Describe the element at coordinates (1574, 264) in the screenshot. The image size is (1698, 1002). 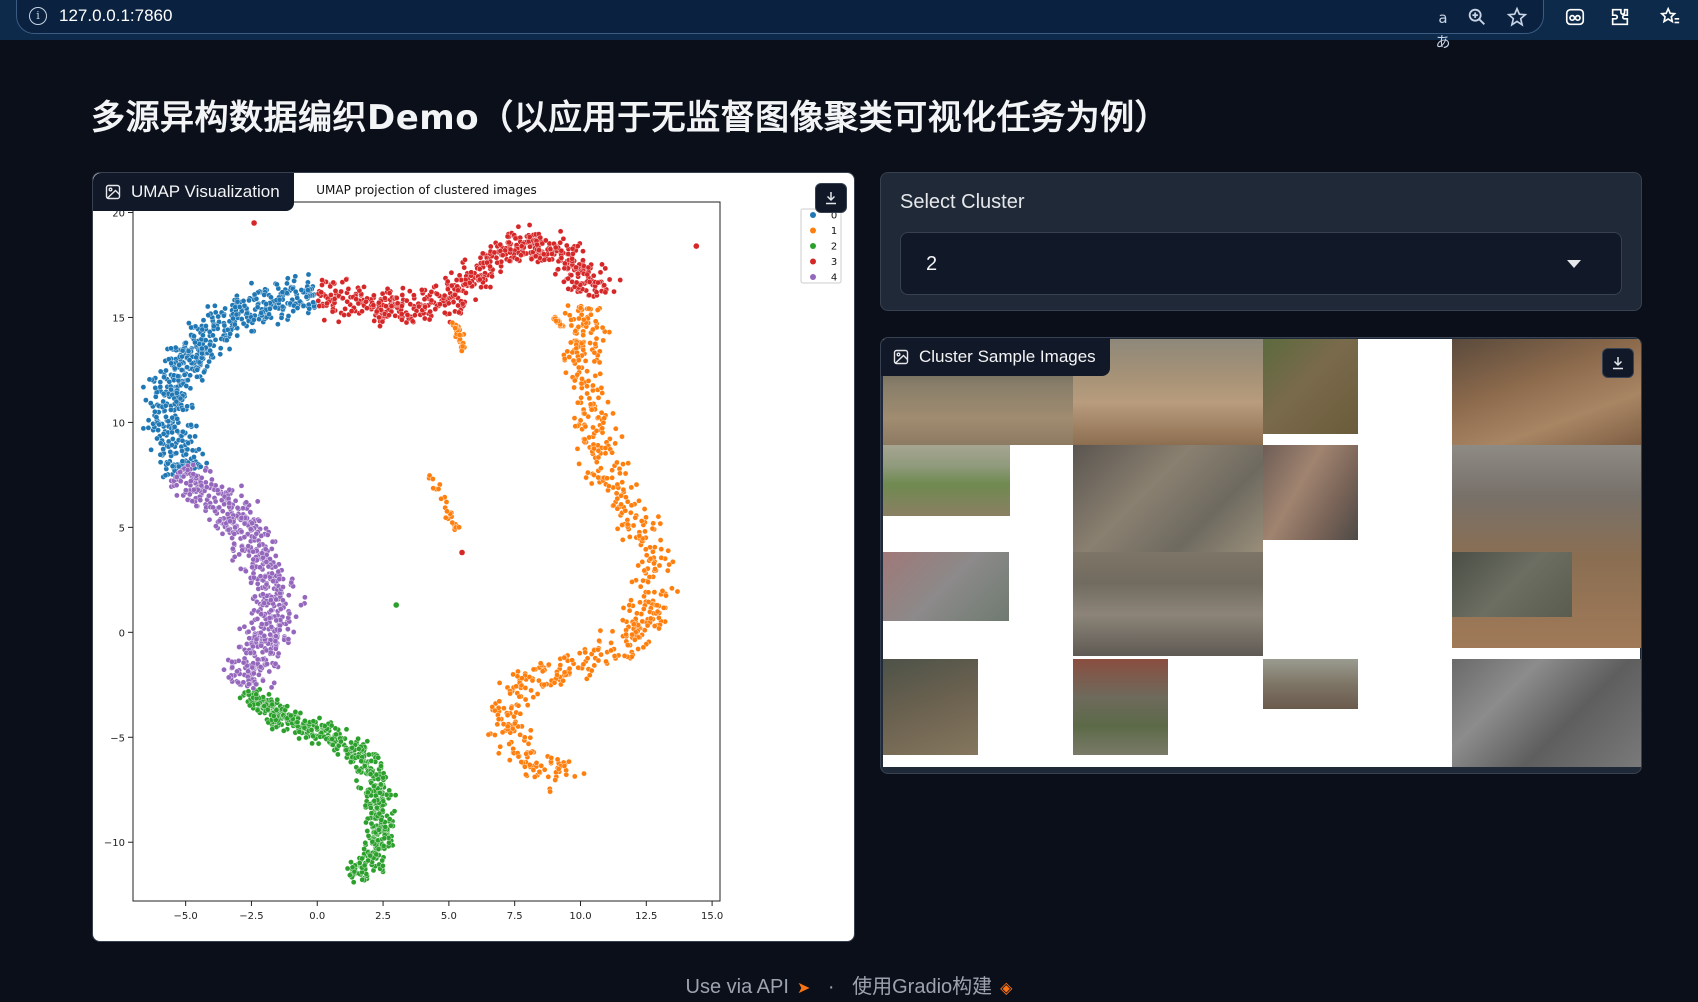
I see `chevron-down-icon` at that location.